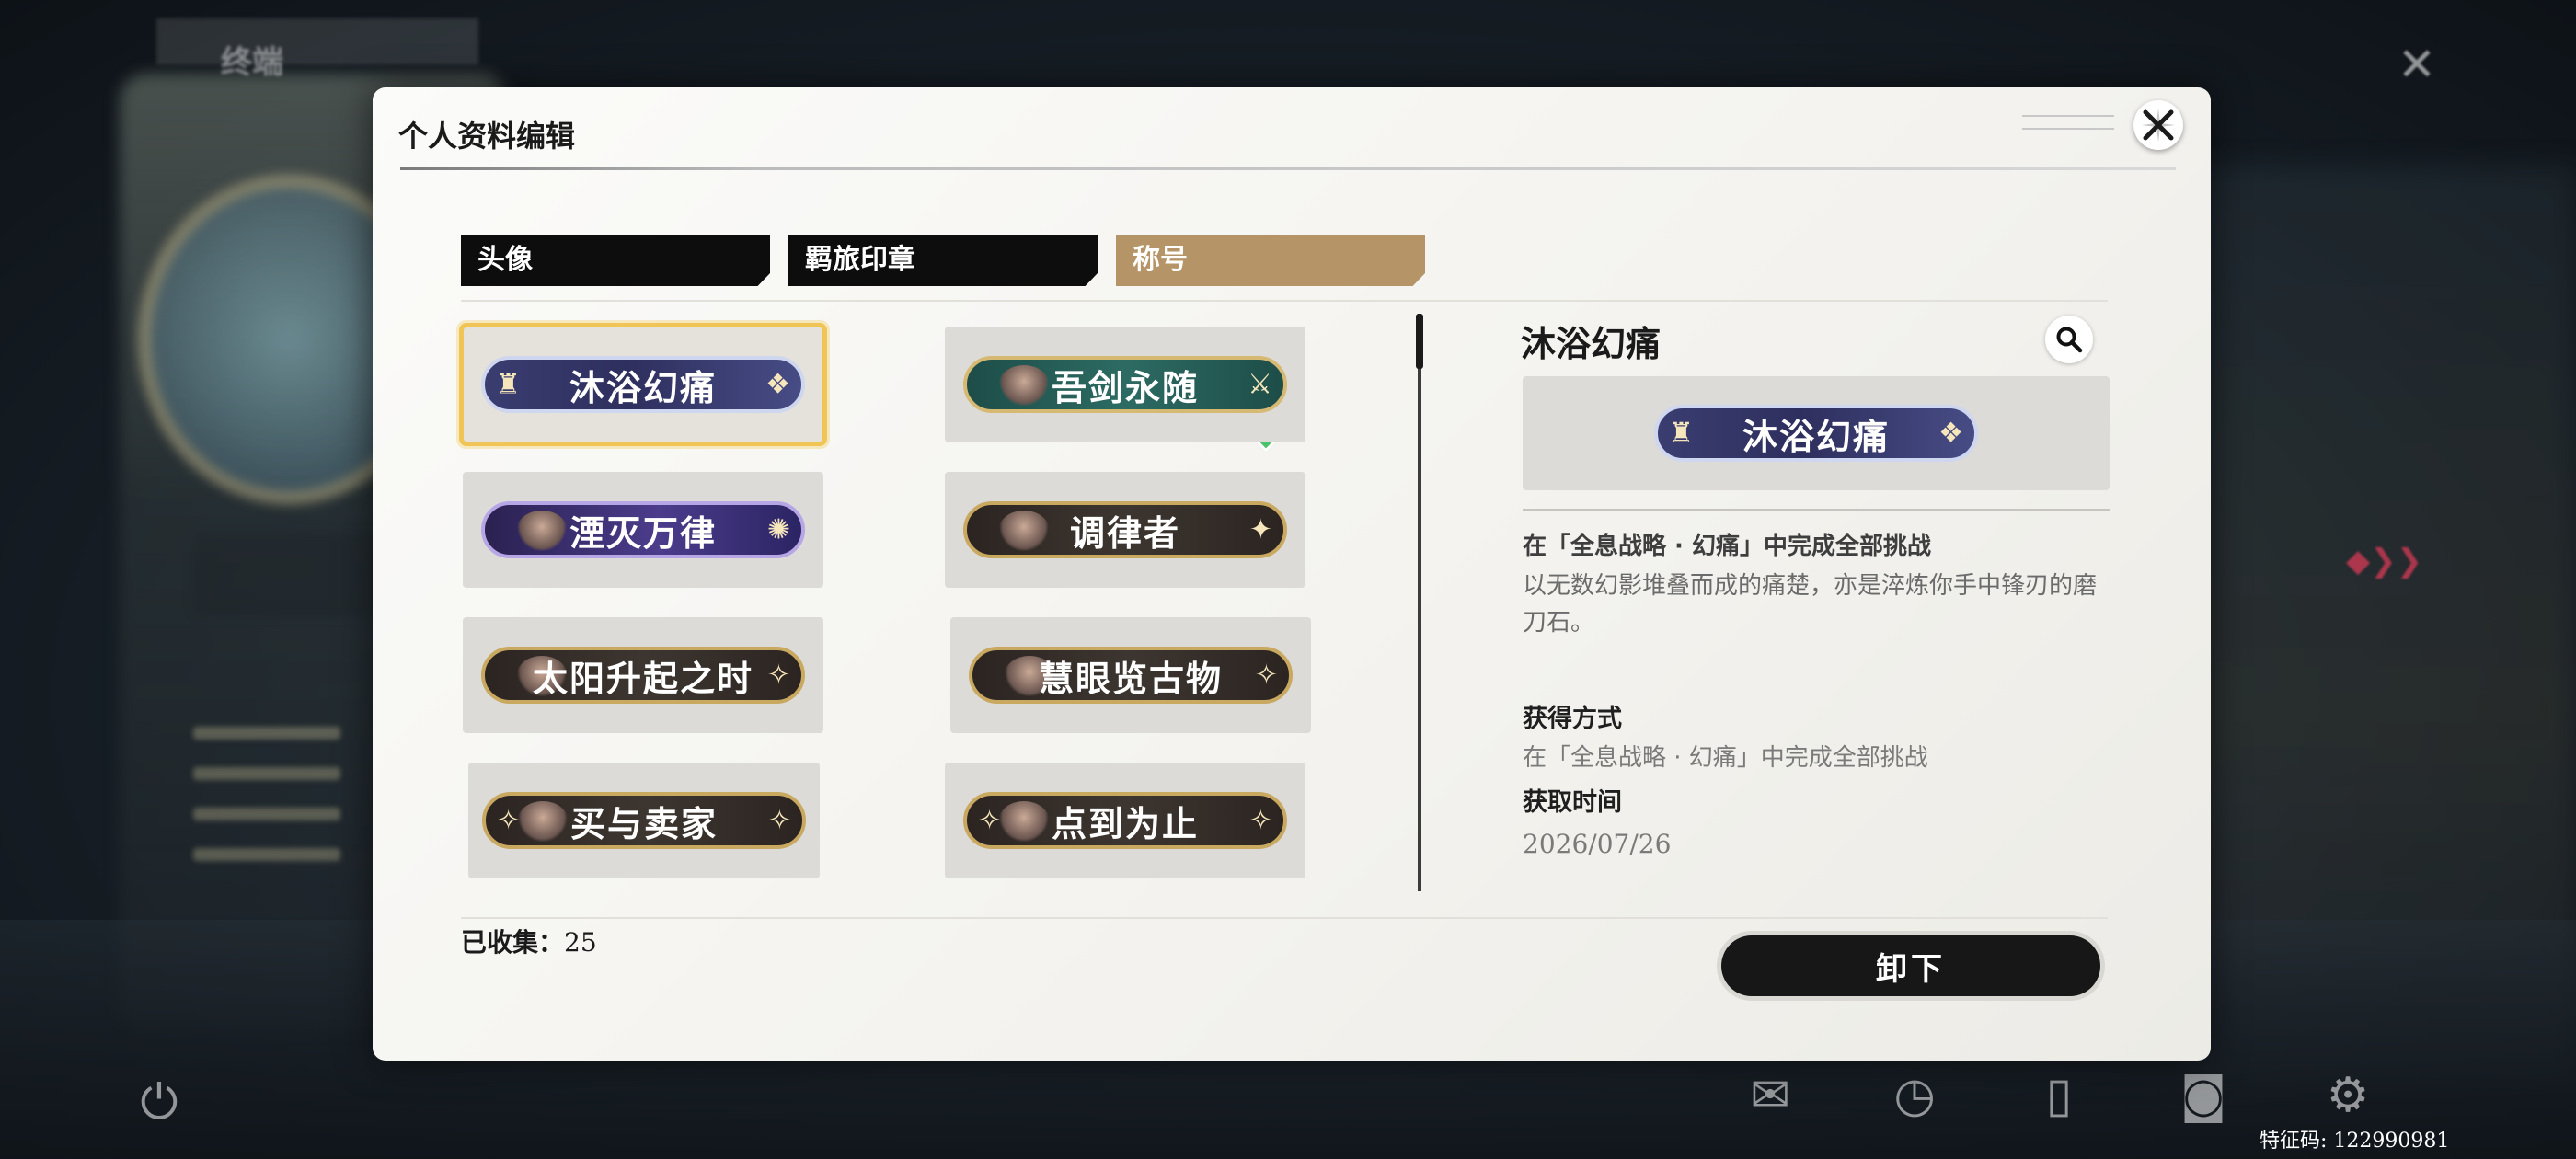 The width and height of the screenshot is (2576, 1159). I want to click on detail-title-name: 沐浴幻痛, so click(1591, 344).